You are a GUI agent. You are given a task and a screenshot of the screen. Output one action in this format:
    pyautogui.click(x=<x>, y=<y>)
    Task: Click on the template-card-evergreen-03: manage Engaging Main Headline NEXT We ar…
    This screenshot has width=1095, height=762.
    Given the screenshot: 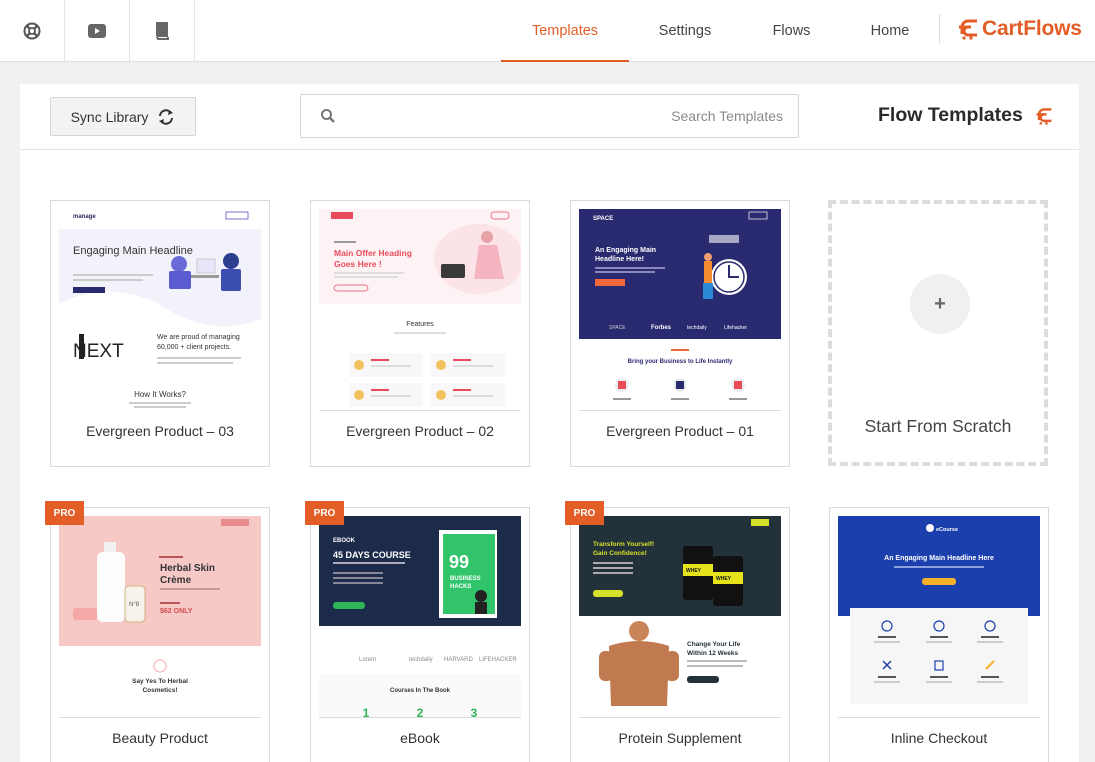 What is the action you would take?
    pyautogui.click(x=160, y=333)
    